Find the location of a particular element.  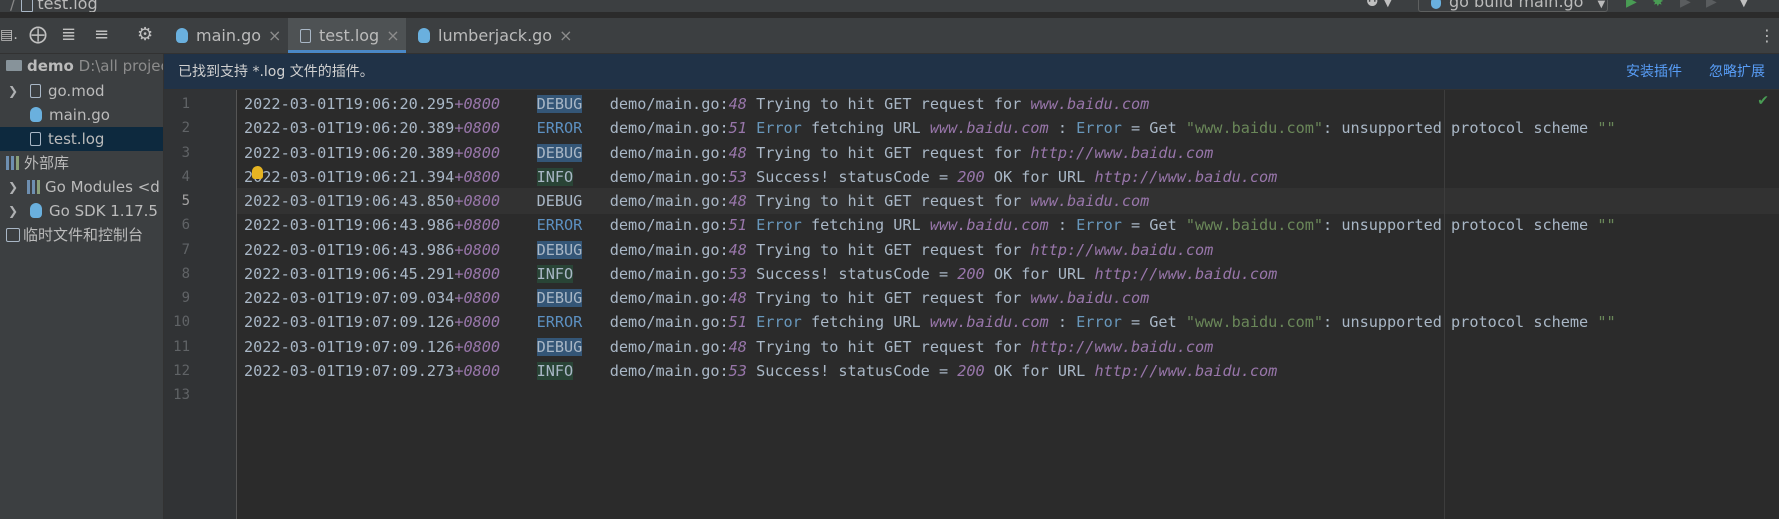

tree-item-go-modules: ❯ Go Modules <d is located at coordinates (81, 187).